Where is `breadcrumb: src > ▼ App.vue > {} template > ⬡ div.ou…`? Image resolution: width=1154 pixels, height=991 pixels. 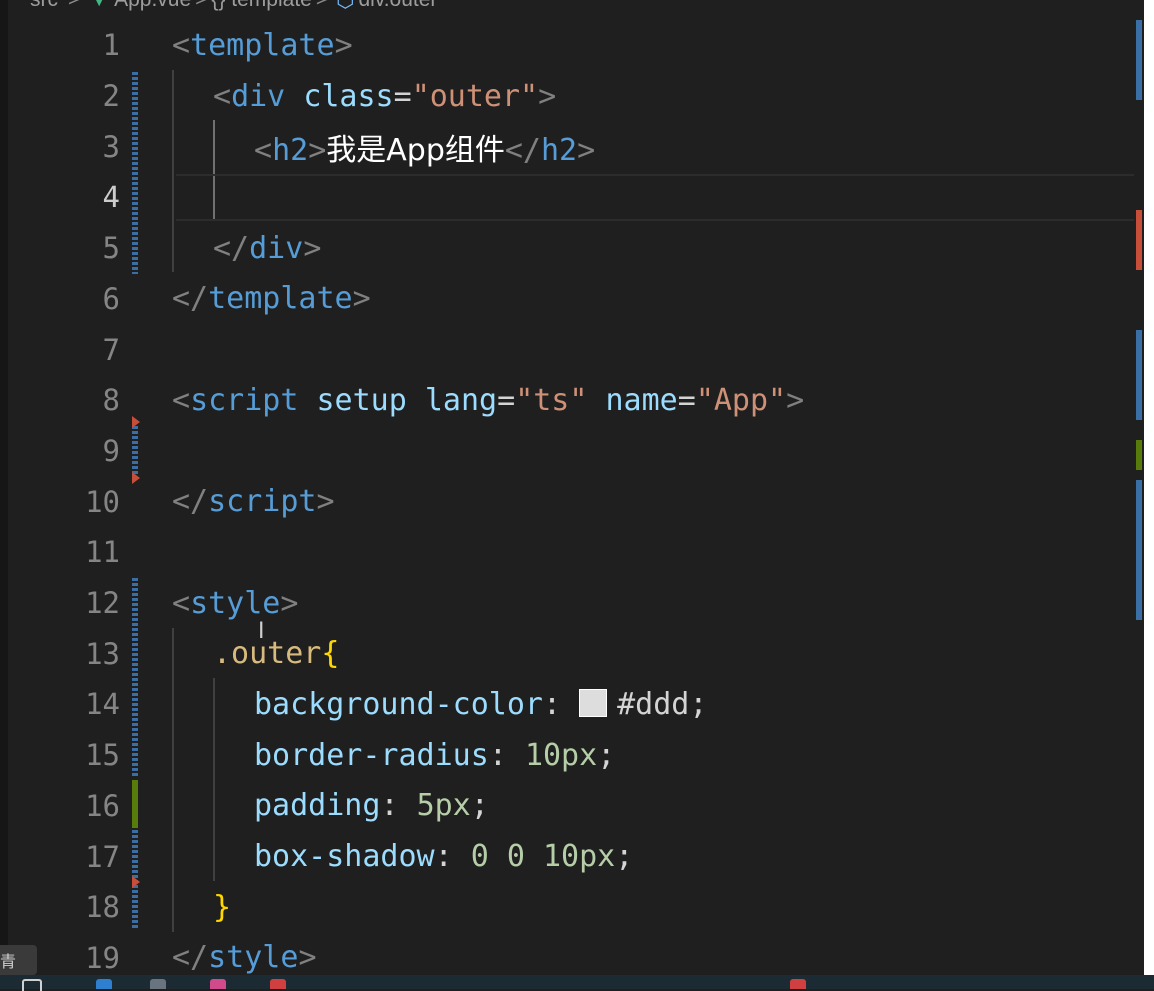 breadcrumb: src > ▼ App.vue > {} template > ⬡ div.ou… is located at coordinates (576, 5).